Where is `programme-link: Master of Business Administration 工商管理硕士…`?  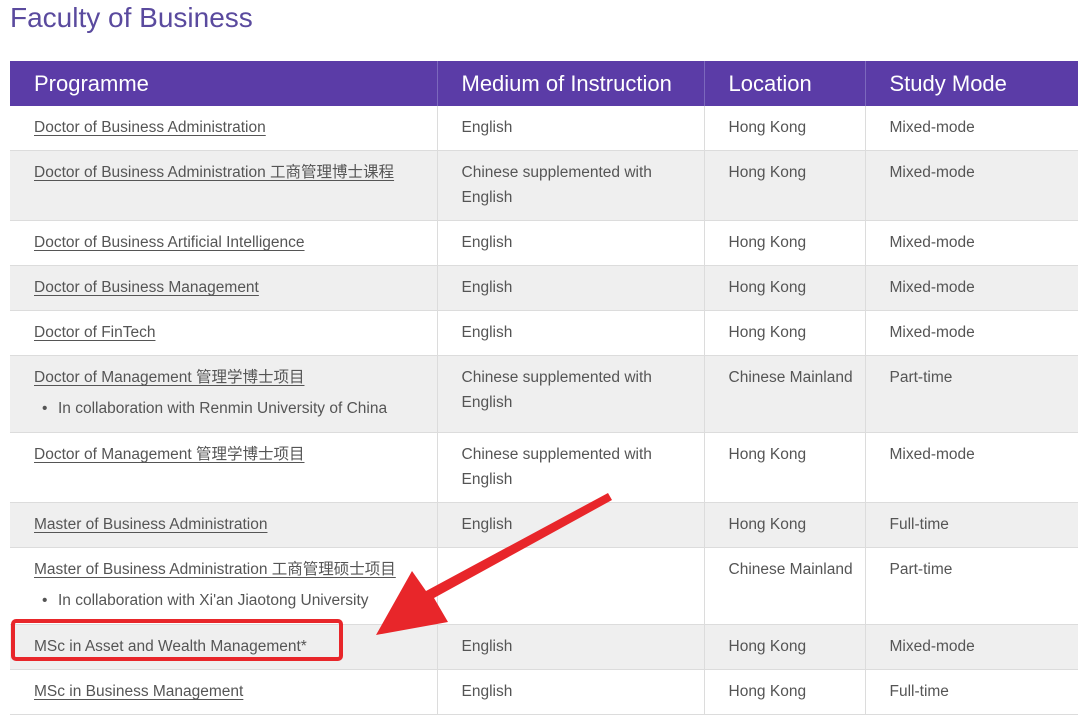 programme-link: Master of Business Administration 工商管理硕士… is located at coordinates (215, 569).